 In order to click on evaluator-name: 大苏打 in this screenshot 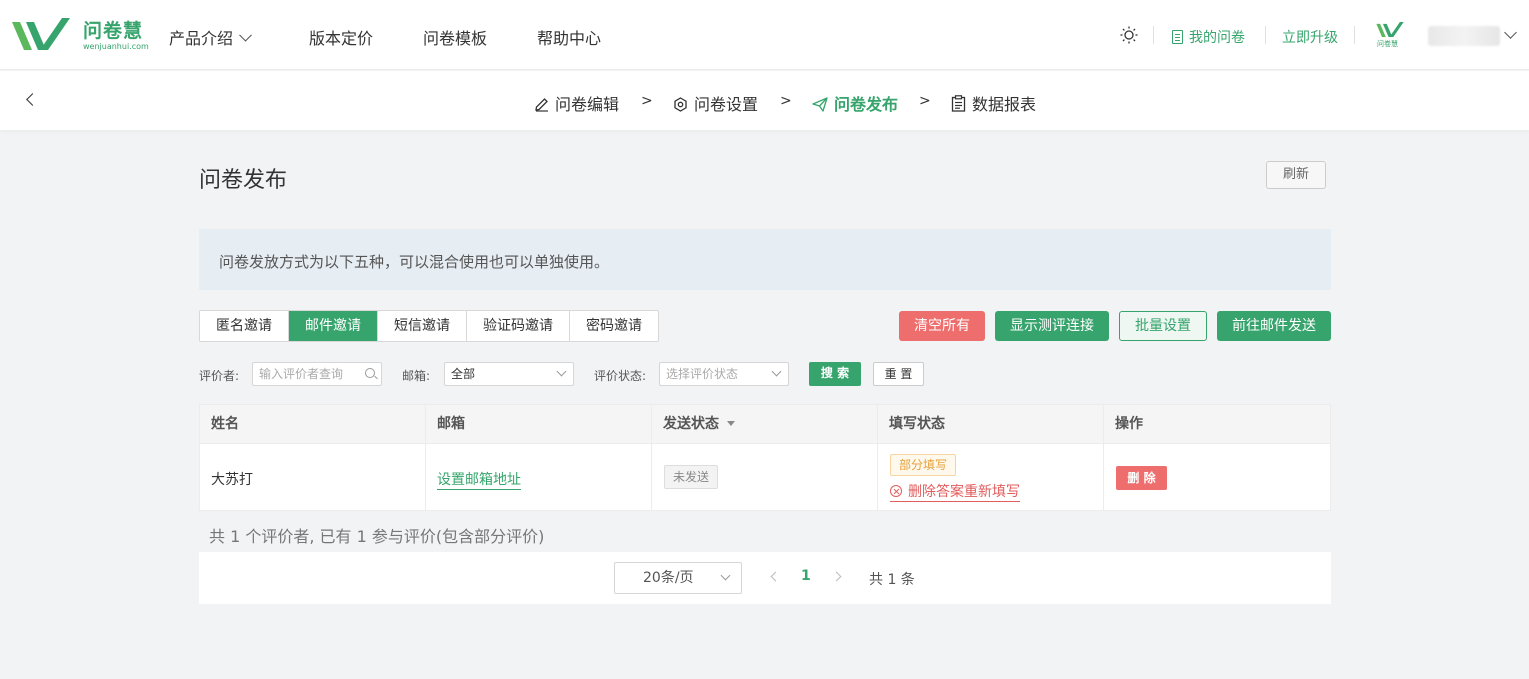, I will do `click(232, 480)`.